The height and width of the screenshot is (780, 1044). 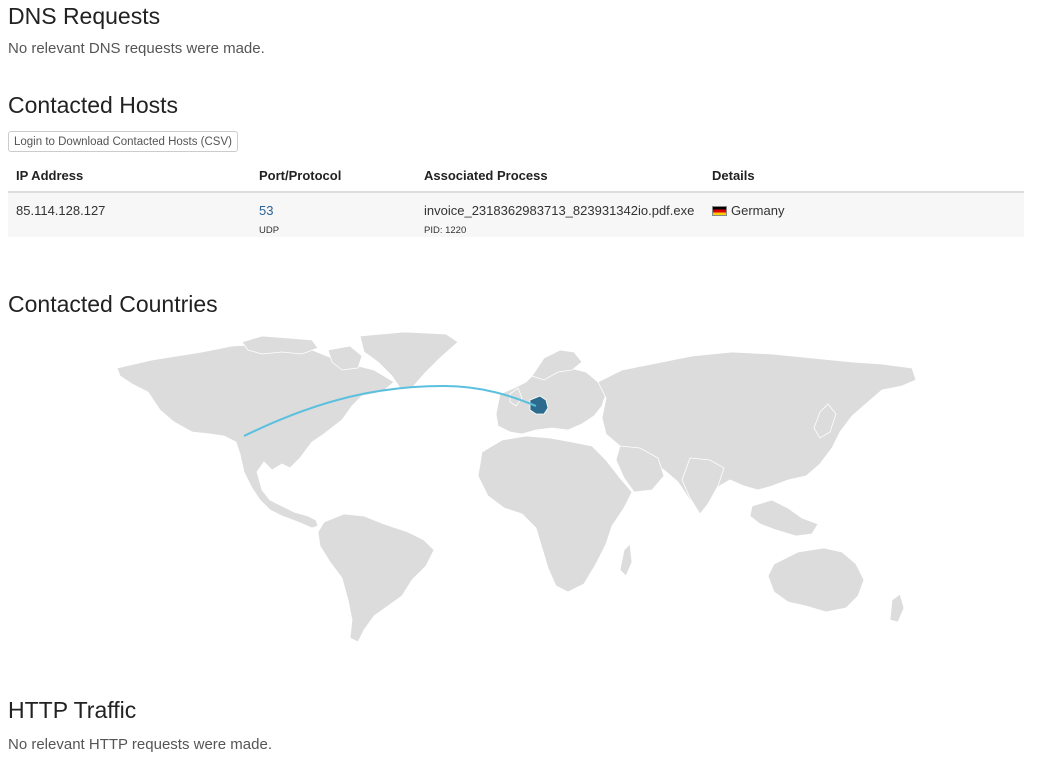 I want to click on http-traffic-note: No relevant HTTP requests were made., so click(x=140, y=744).